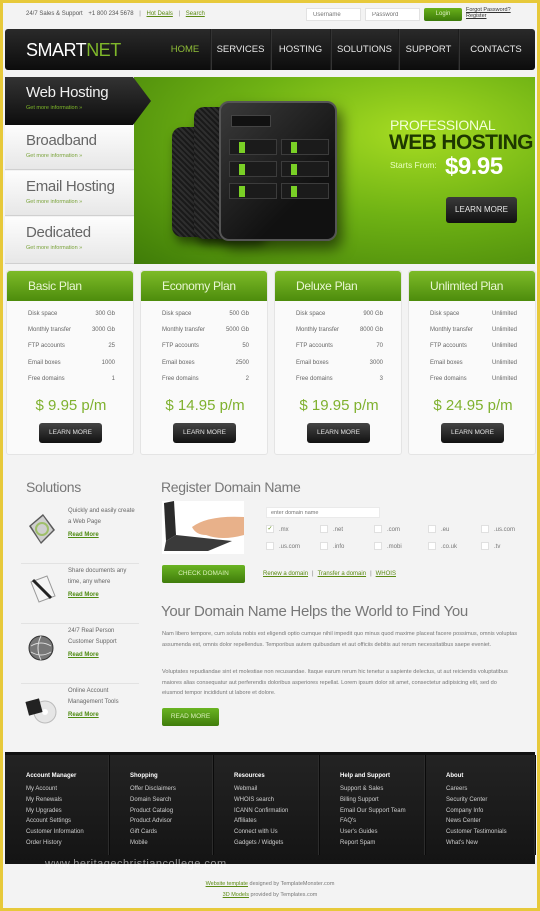 The image size is (540, 911). Describe the element at coordinates (277, 530) in the screenshot. I see `tld-checkbox-mx: ✓ .mx` at that location.